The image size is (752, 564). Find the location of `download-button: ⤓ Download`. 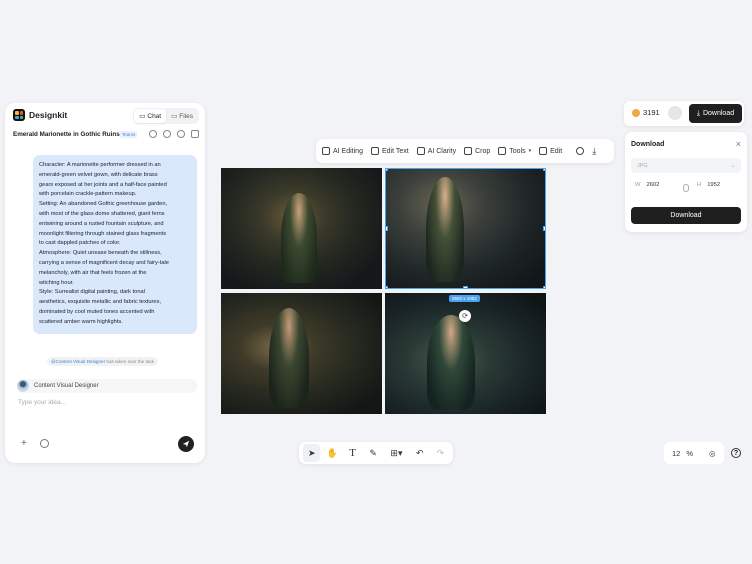

download-button: ⤓ Download is located at coordinates (715, 113).